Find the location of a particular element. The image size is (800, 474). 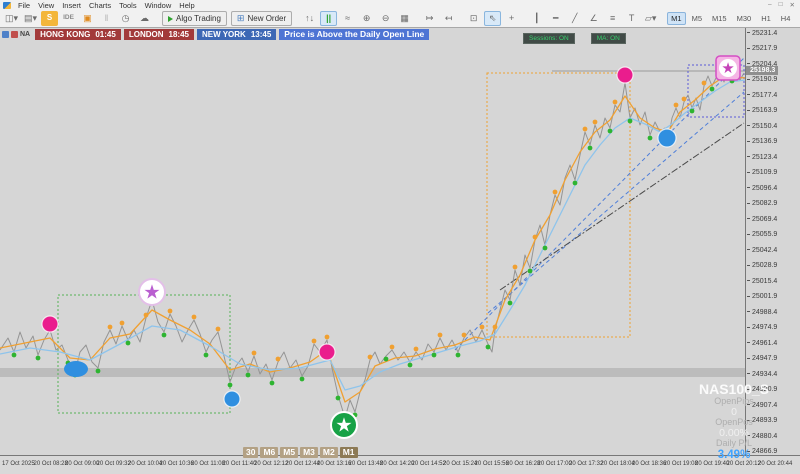

zoom-out-icon: ⊖ is located at coordinates (385, 18).